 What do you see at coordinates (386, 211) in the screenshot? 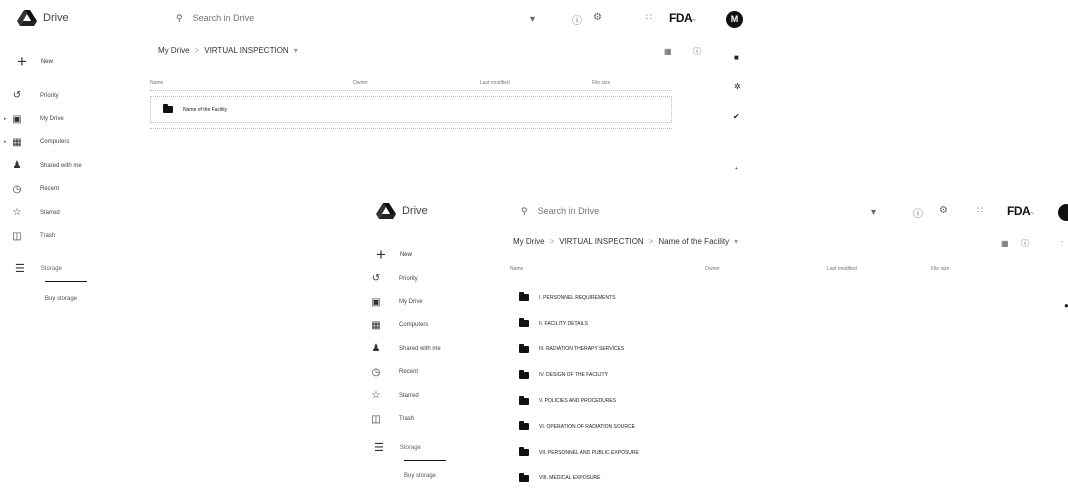
I see `drive-logo-icon` at bounding box center [386, 211].